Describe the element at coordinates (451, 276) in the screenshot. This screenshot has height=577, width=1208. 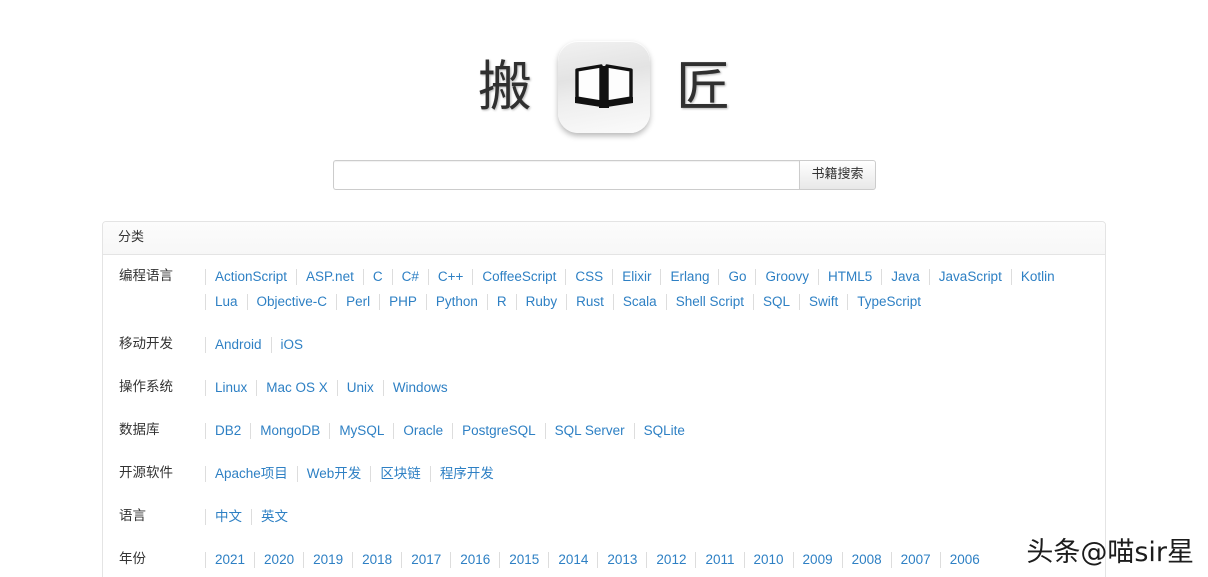
I see `category-link: C++` at that location.